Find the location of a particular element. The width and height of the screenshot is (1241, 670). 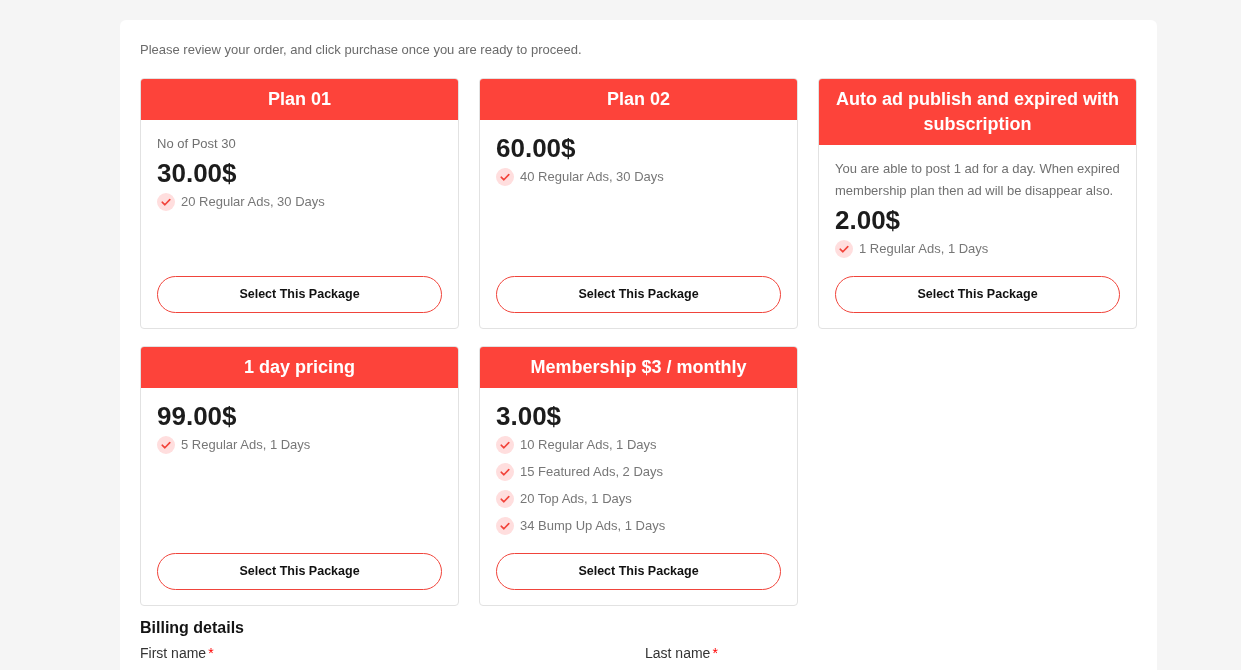

section-heading: Billing details is located at coordinates (192, 628).